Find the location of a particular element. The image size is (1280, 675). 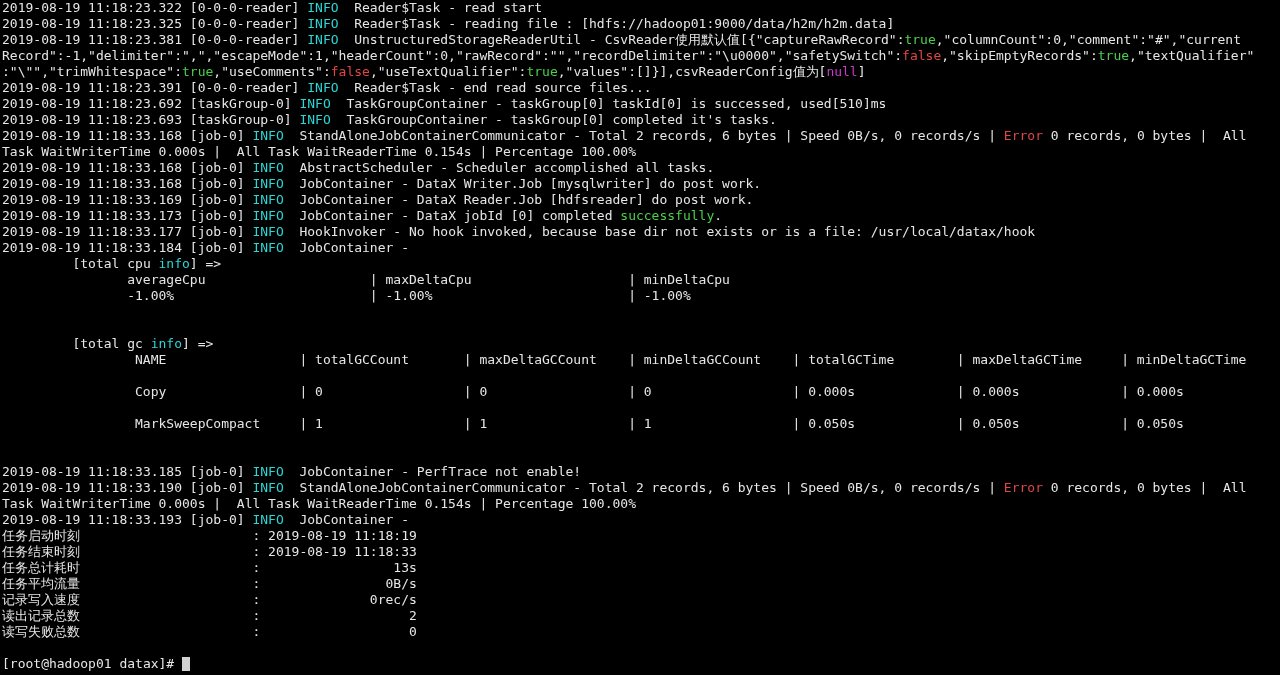

summary-label: 任务总计耗时 is located at coordinates (41, 568).